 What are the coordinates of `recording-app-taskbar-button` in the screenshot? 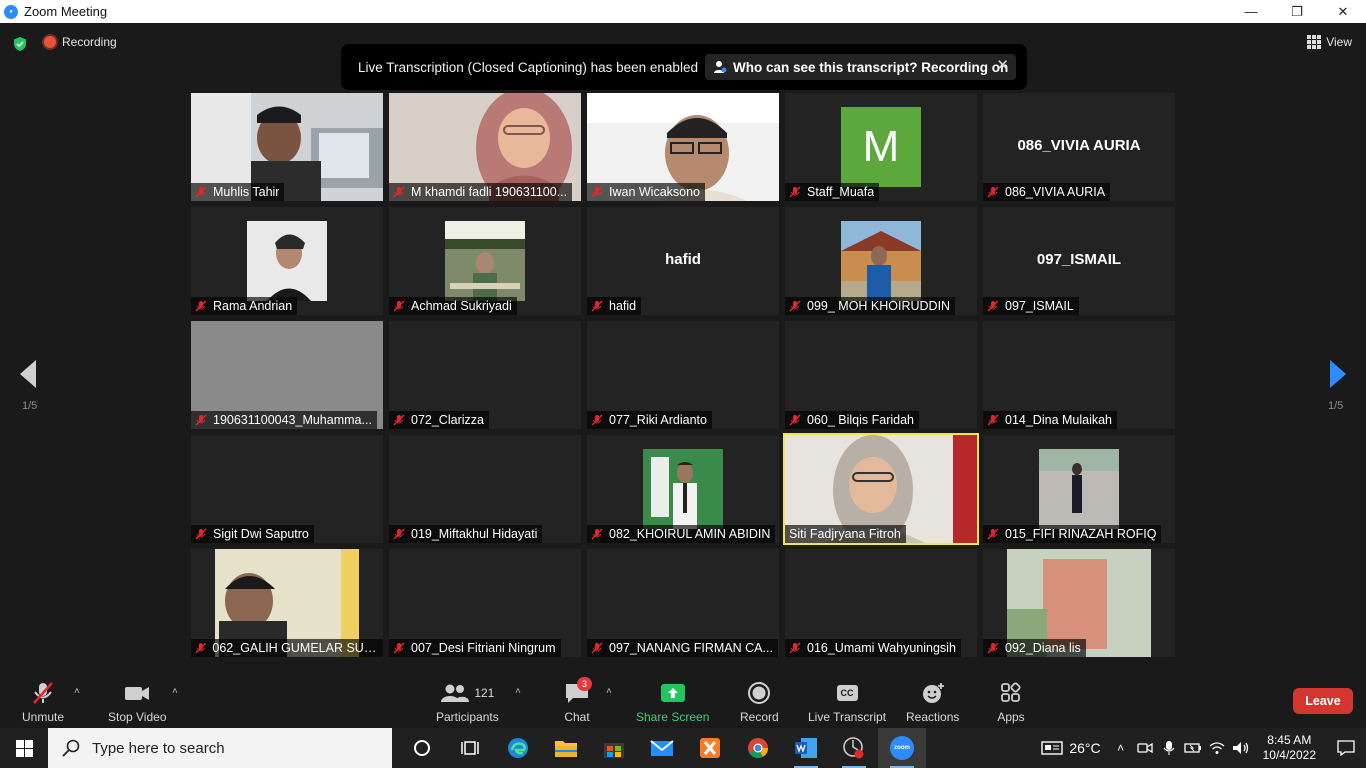 It's located at (854, 748).